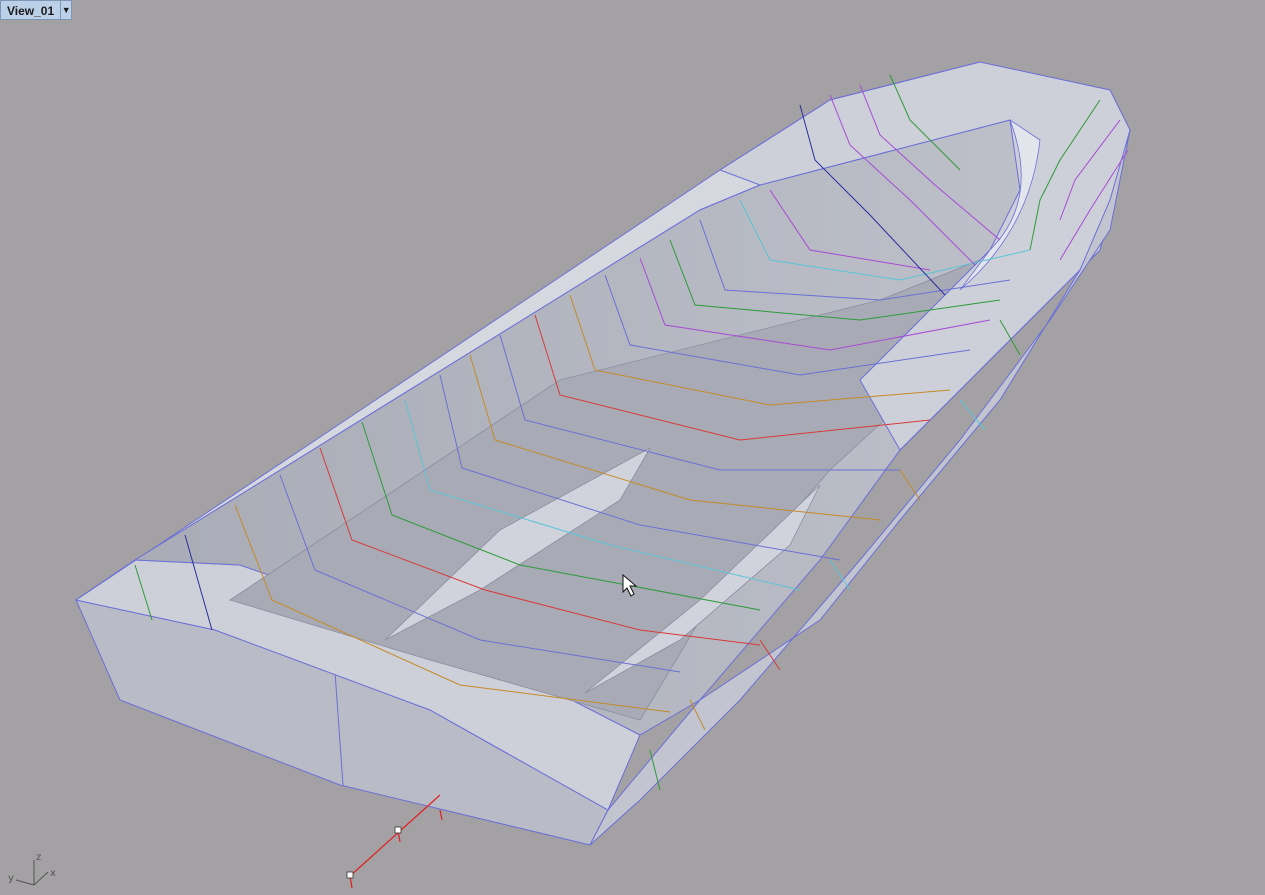  I want to click on viewport-tab: View_01 ▼, so click(36, 10).